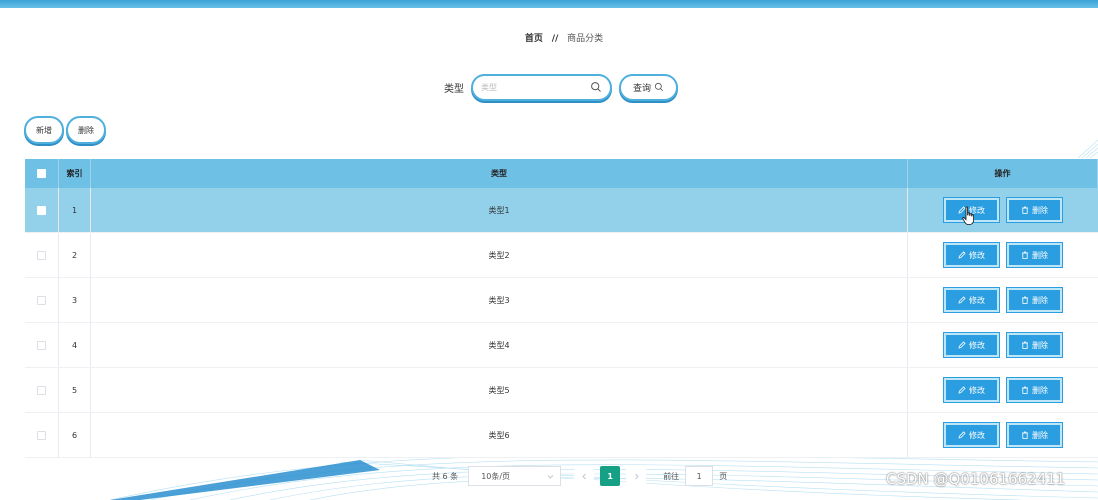 This screenshot has width=1098, height=500. I want to click on row-index: 4, so click(75, 345).